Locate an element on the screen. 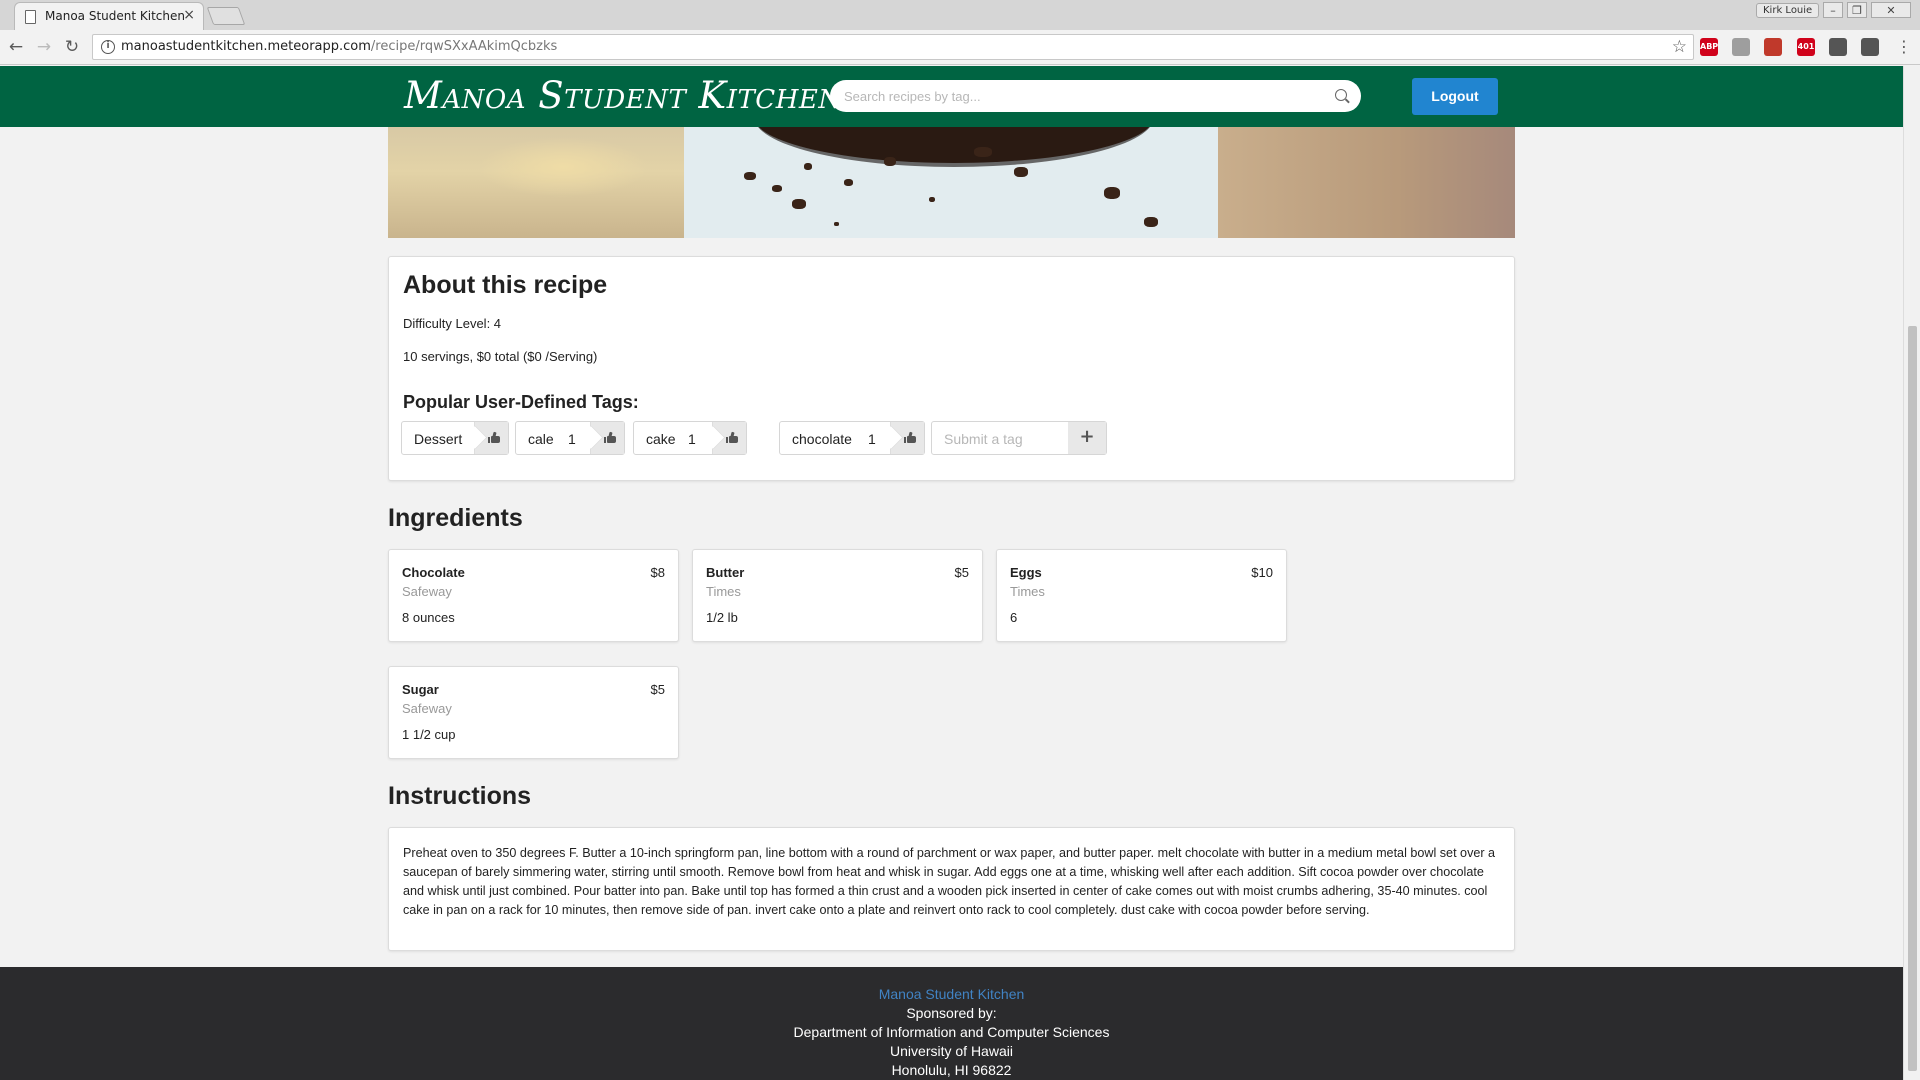 The height and width of the screenshot is (1080, 1920). page-icon is located at coordinates (30, 17).